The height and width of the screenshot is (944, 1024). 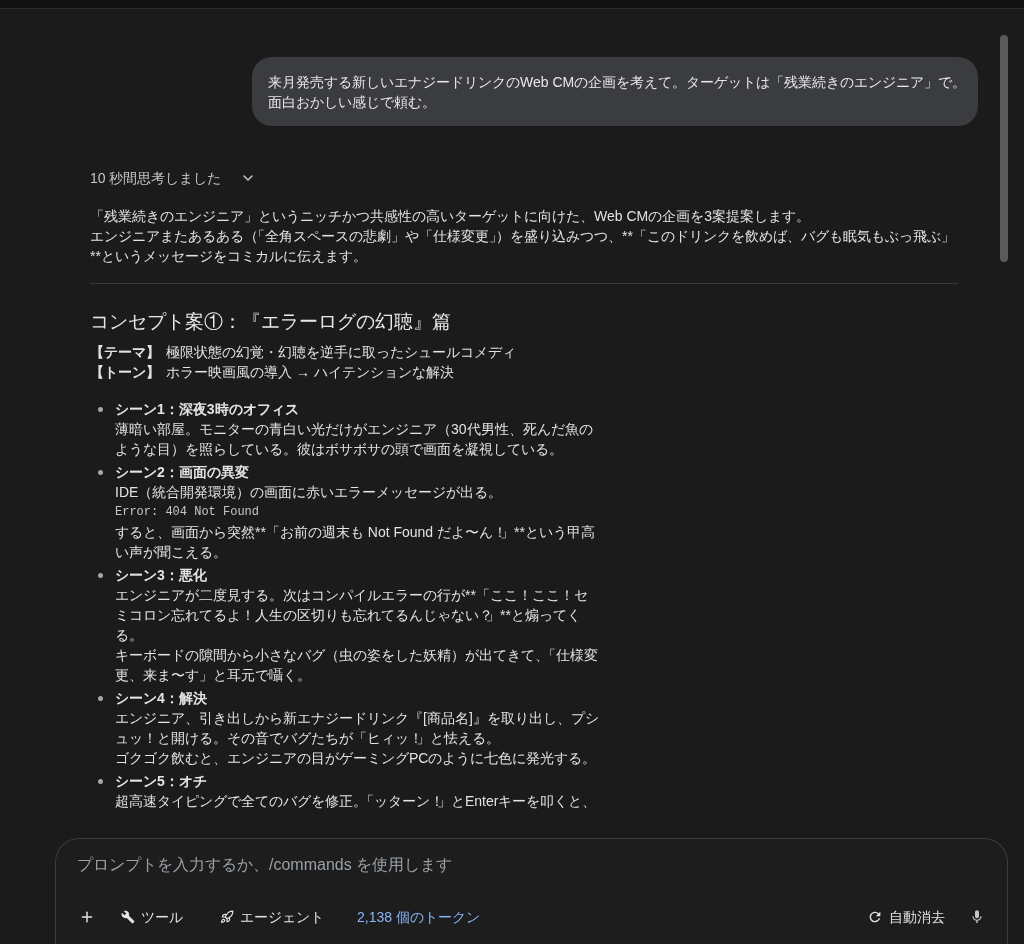 What do you see at coordinates (187, 512) in the screenshot?
I see `code-text: Error: 404 Not Found` at bounding box center [187, 512].